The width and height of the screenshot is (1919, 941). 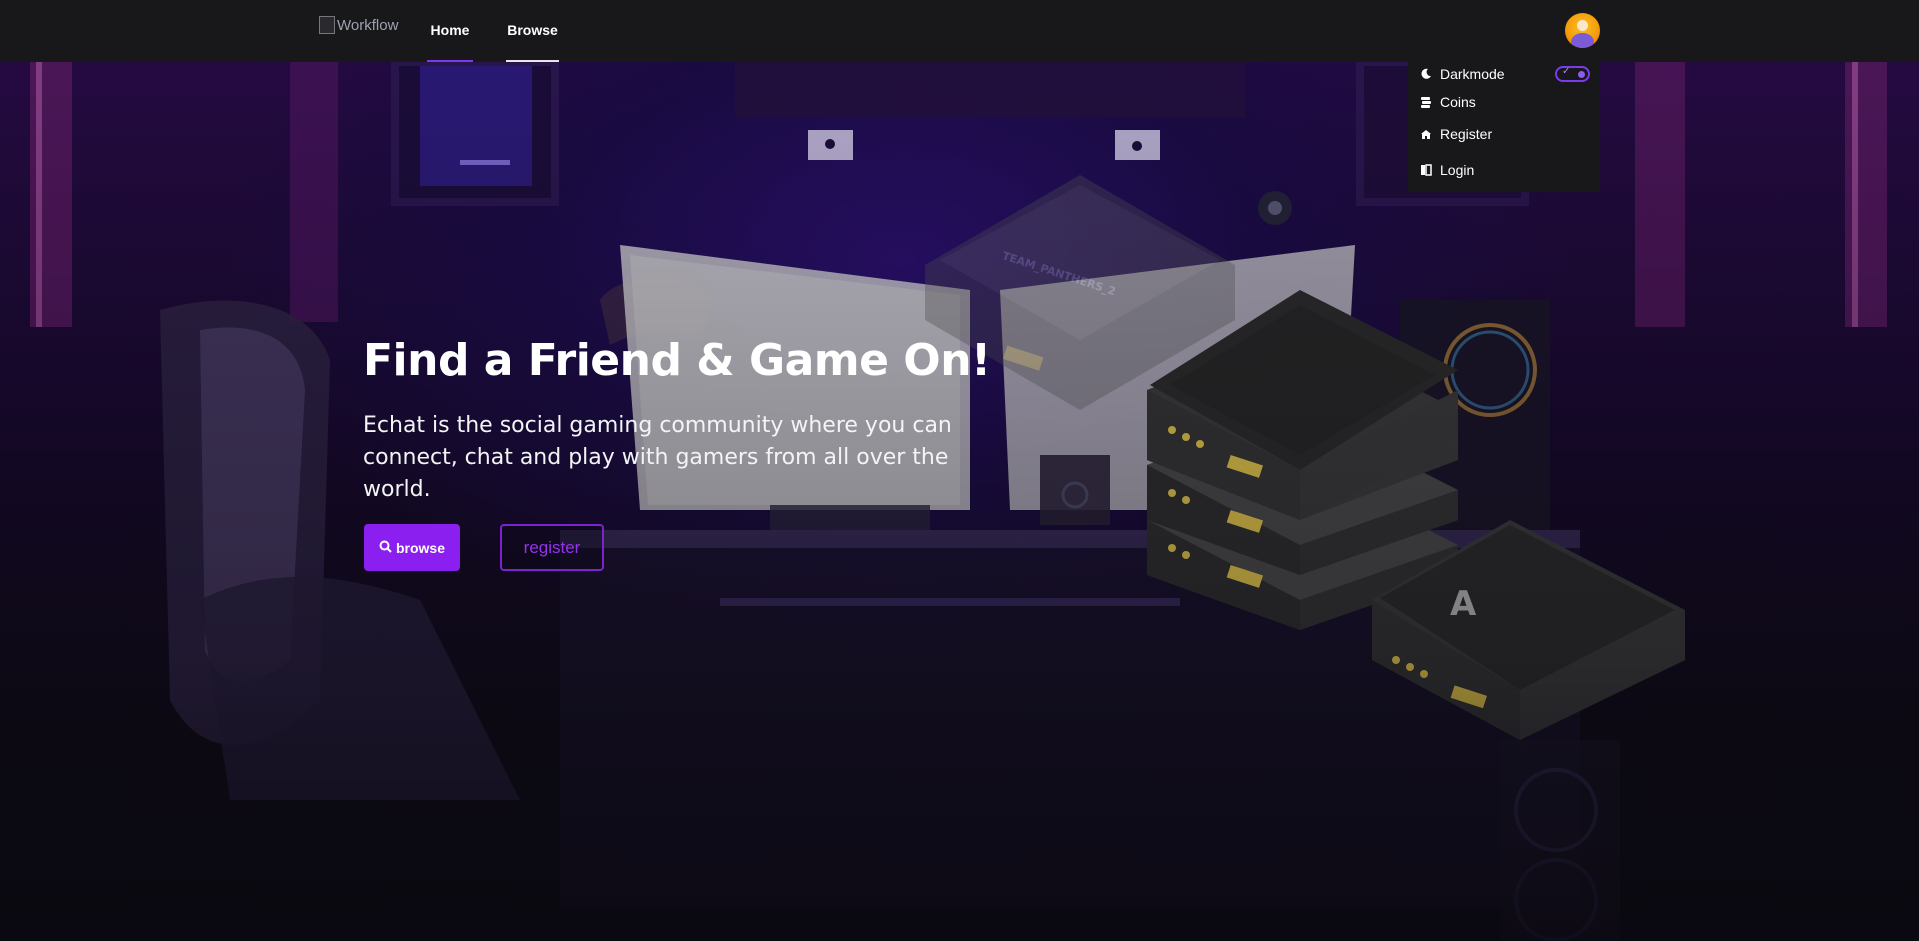 I want to click on check-icon: ✓, so click(x=1566, y=71).